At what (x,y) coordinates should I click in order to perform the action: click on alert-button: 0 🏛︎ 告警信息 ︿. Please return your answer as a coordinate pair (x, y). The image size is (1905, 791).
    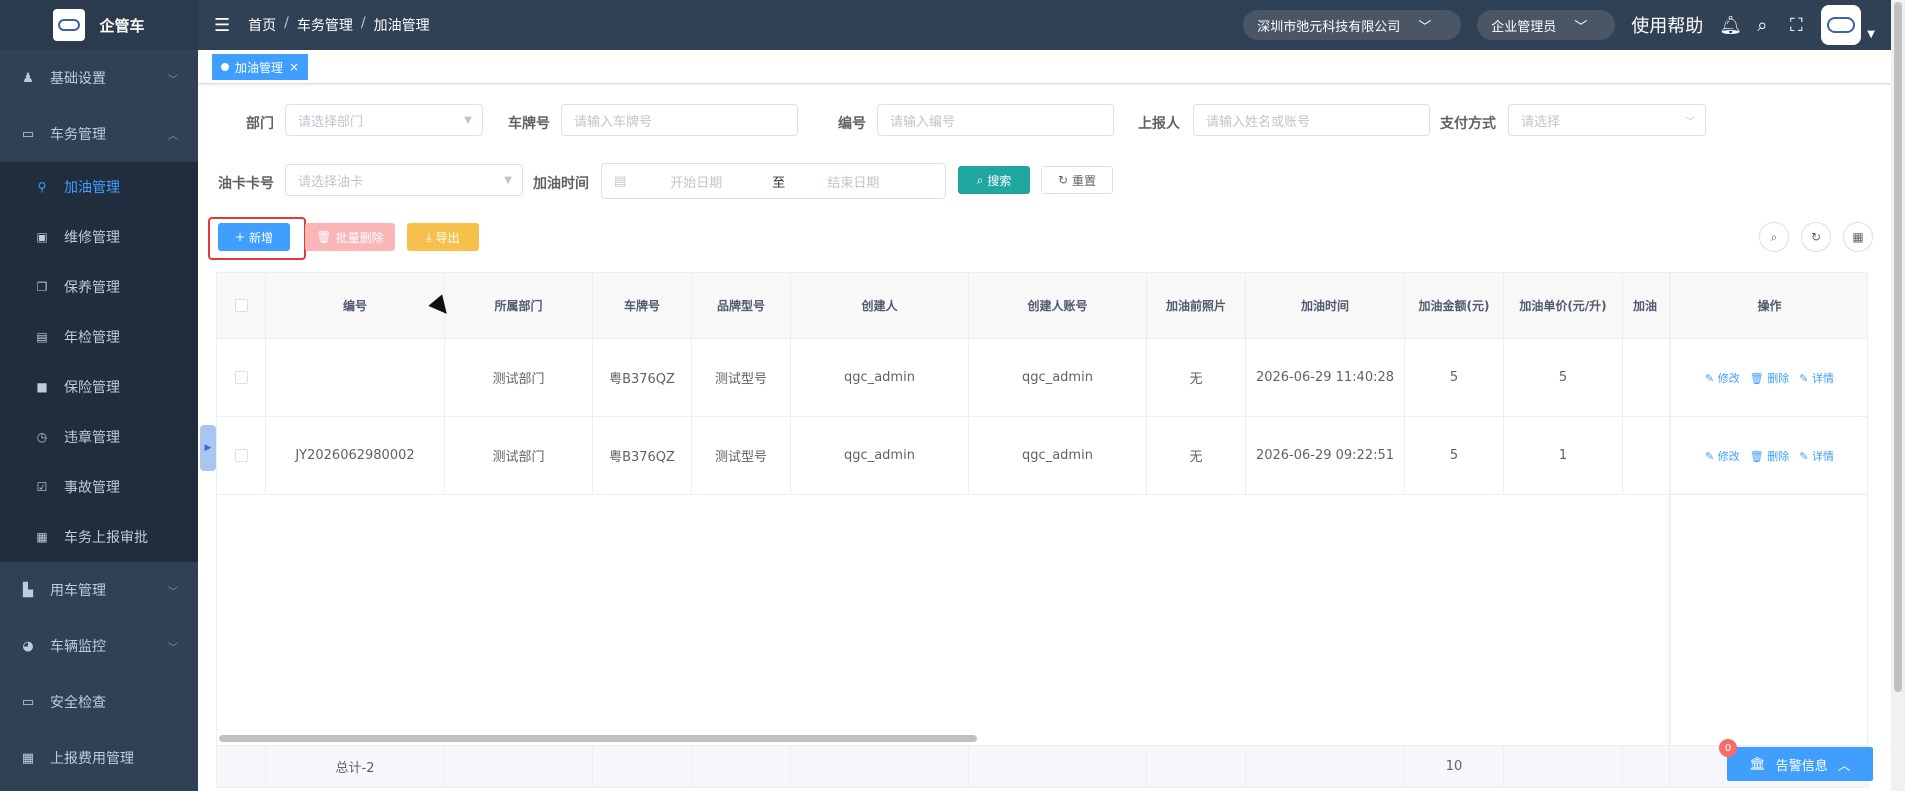
    Looking at the image, I should click on (1796, 760).